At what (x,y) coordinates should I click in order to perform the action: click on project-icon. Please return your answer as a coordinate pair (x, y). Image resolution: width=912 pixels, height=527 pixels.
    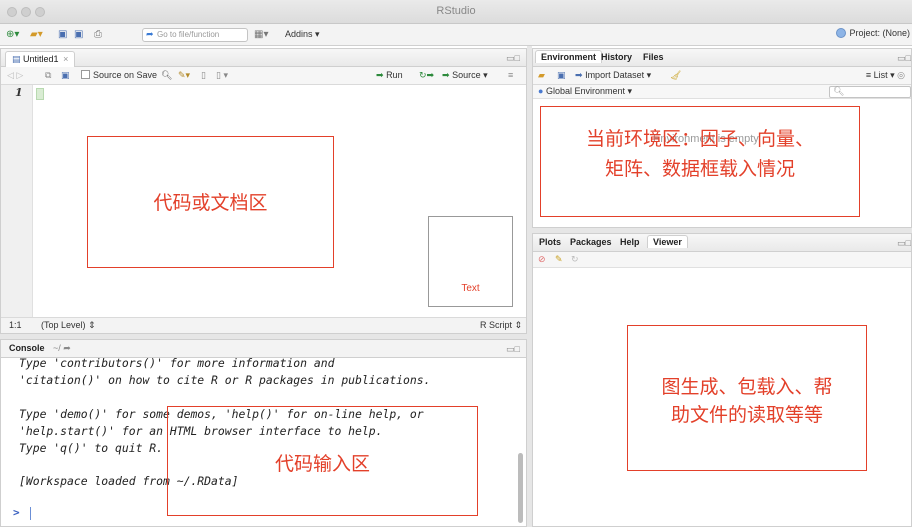
    Looking at the image, I should click on (841, 33).